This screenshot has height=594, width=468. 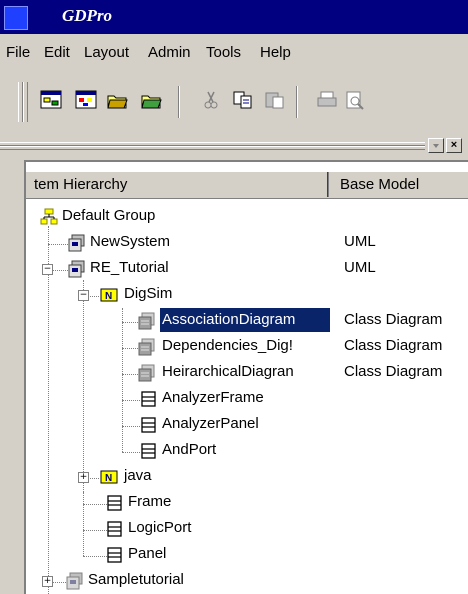 I want to click on tree-row-label: LogicPort, so click(x=160, y=527).